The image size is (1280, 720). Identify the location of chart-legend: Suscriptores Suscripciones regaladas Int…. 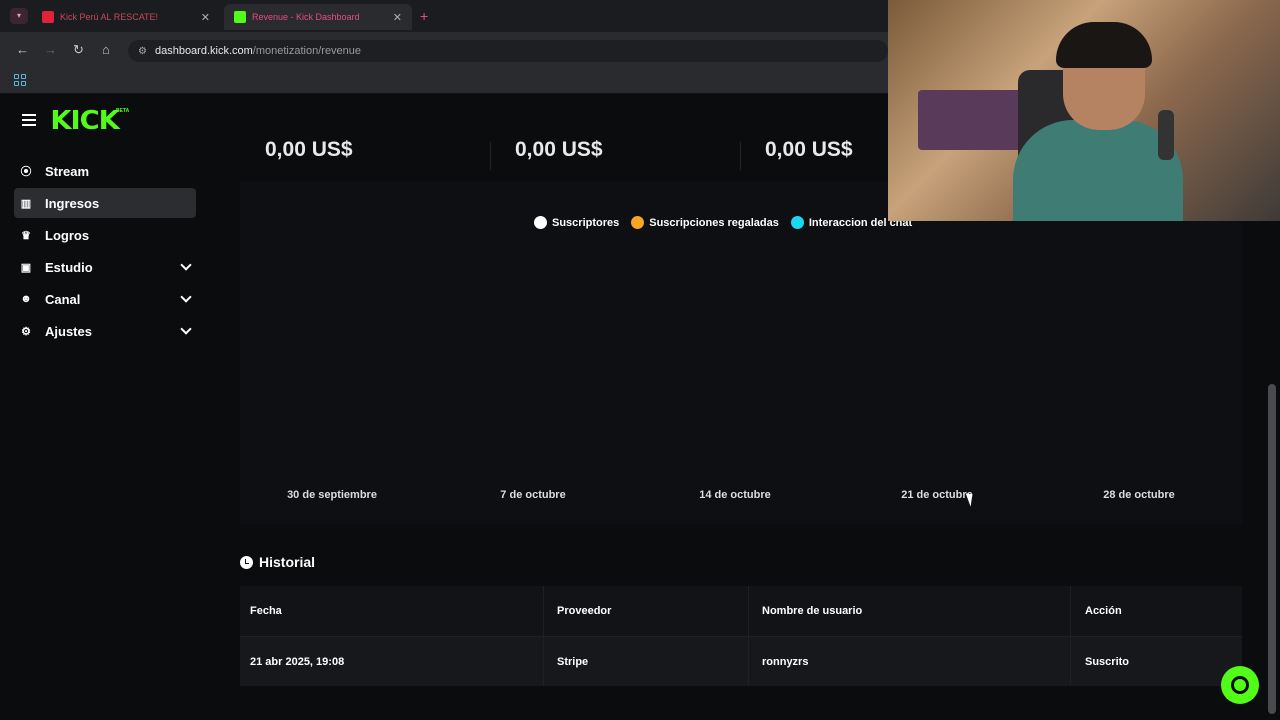
(723, 222).